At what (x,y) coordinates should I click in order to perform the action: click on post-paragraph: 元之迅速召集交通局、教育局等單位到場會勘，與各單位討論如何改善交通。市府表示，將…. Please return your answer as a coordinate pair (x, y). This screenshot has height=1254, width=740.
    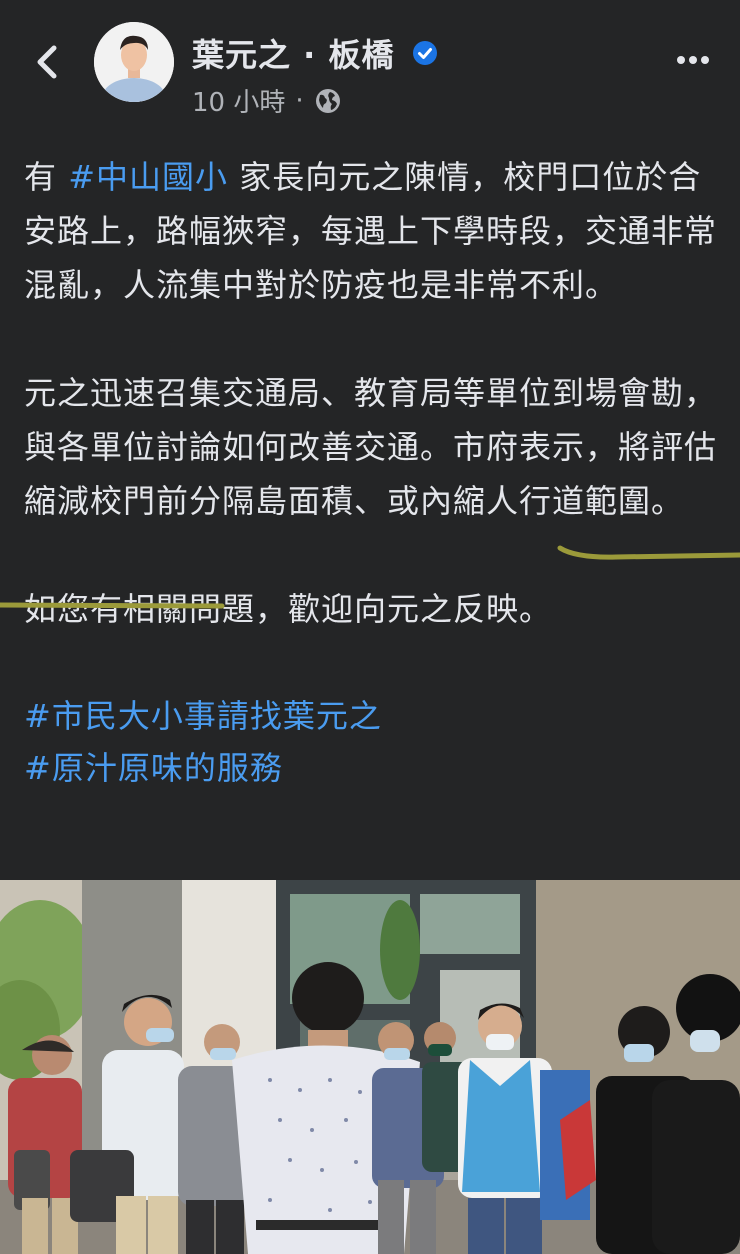
    Looking at the image, I should click on (374, 447).